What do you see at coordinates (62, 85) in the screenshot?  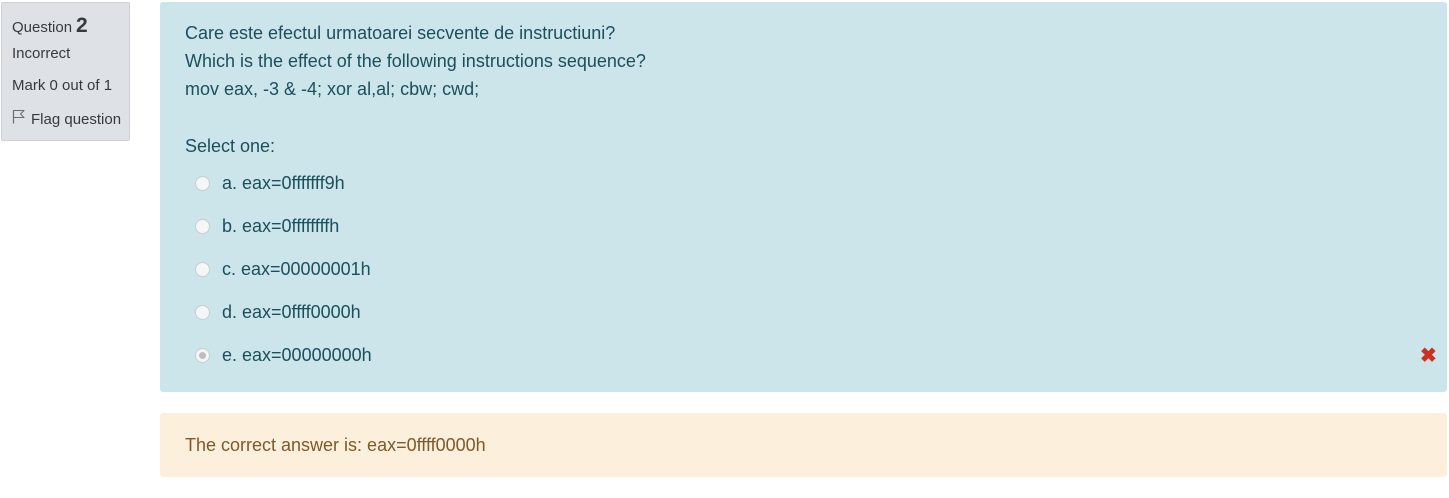 I see `question-grade: Mark 0 out of 1` at bounding box center [62, 85].